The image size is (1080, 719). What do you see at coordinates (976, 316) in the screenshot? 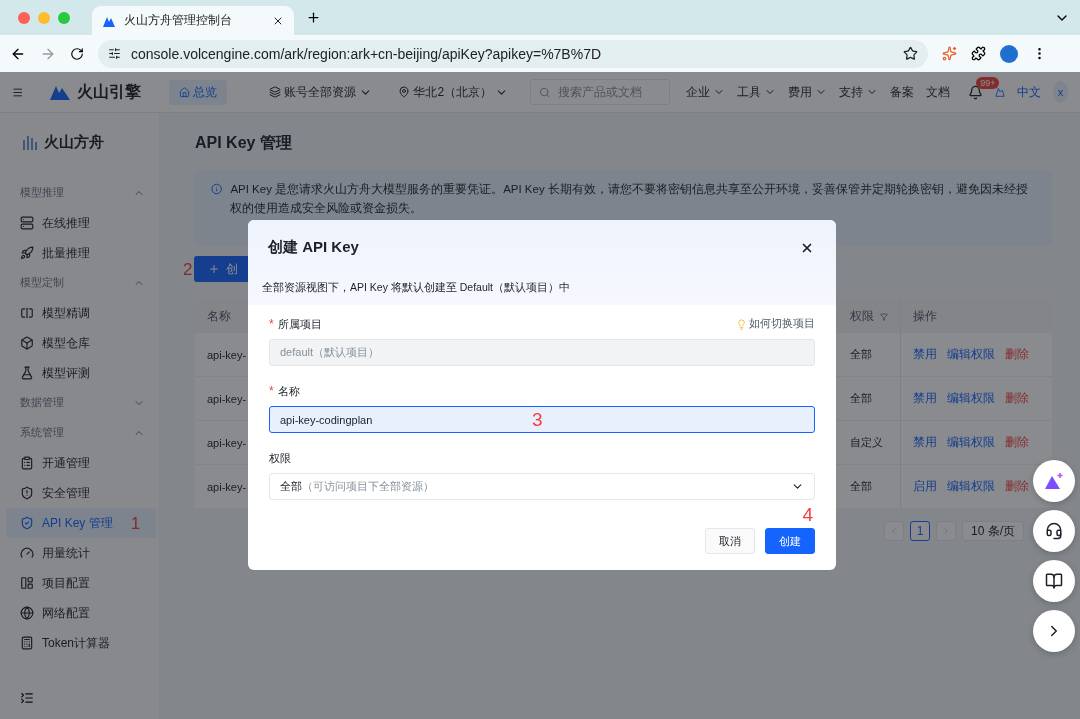
I see `column-header: 操作` at bounding box center [976, 316].